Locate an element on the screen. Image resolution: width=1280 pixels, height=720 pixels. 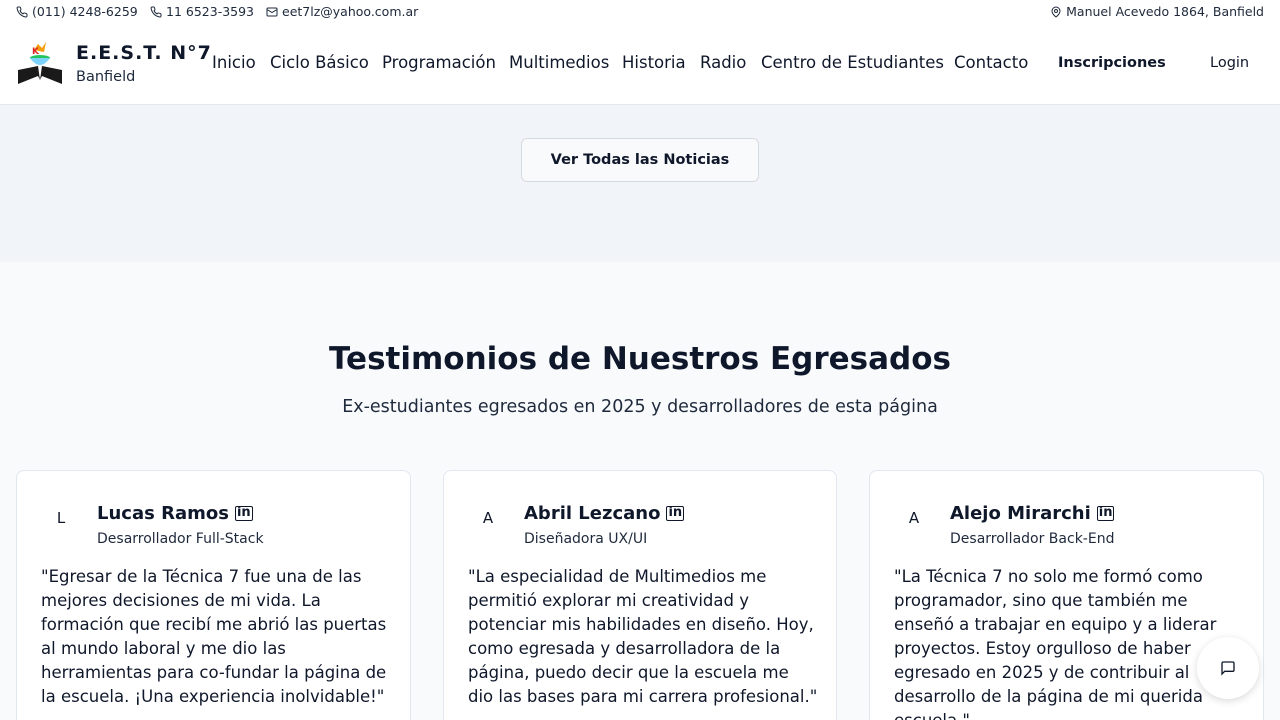
nav-link-contacto: Contacto is located at coordinates (991, 62).